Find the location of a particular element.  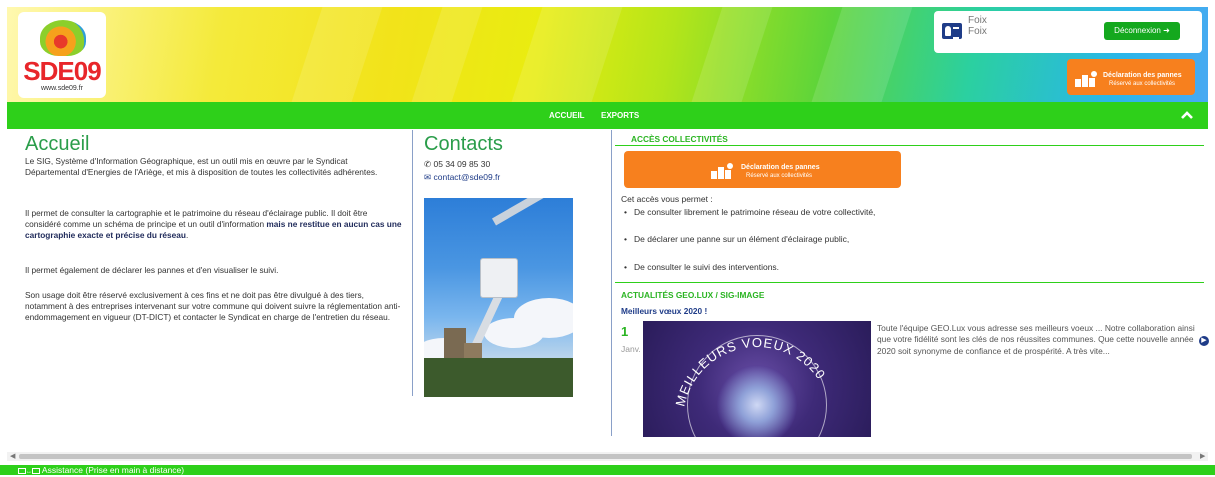

accueil-title: Accueil is located at coordinates (57, 144).